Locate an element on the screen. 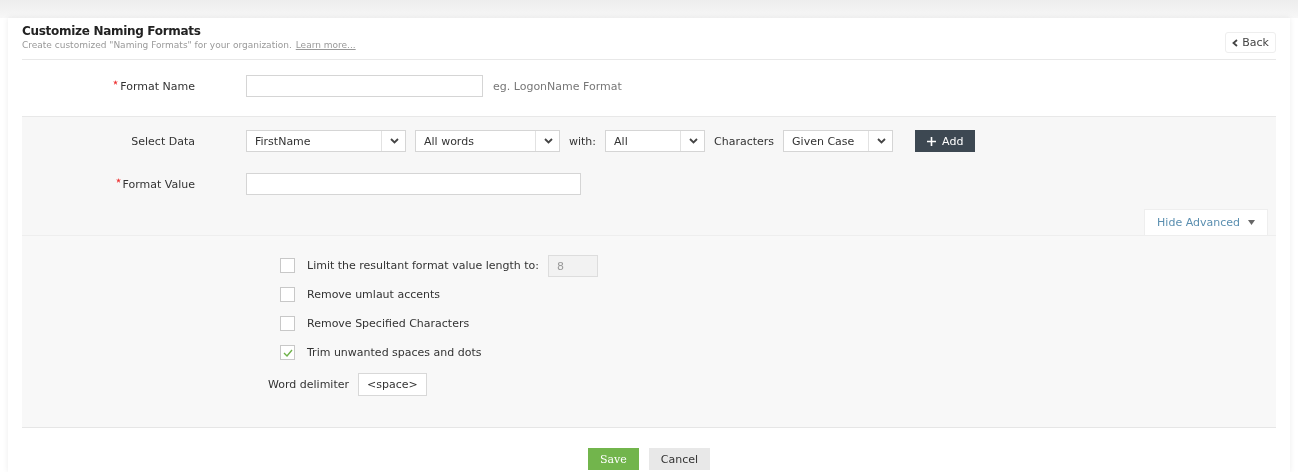 Image resolution: width=1298 pixels, height=472 pixels. chevron-left-icon is located at coordinates (1235, 42).